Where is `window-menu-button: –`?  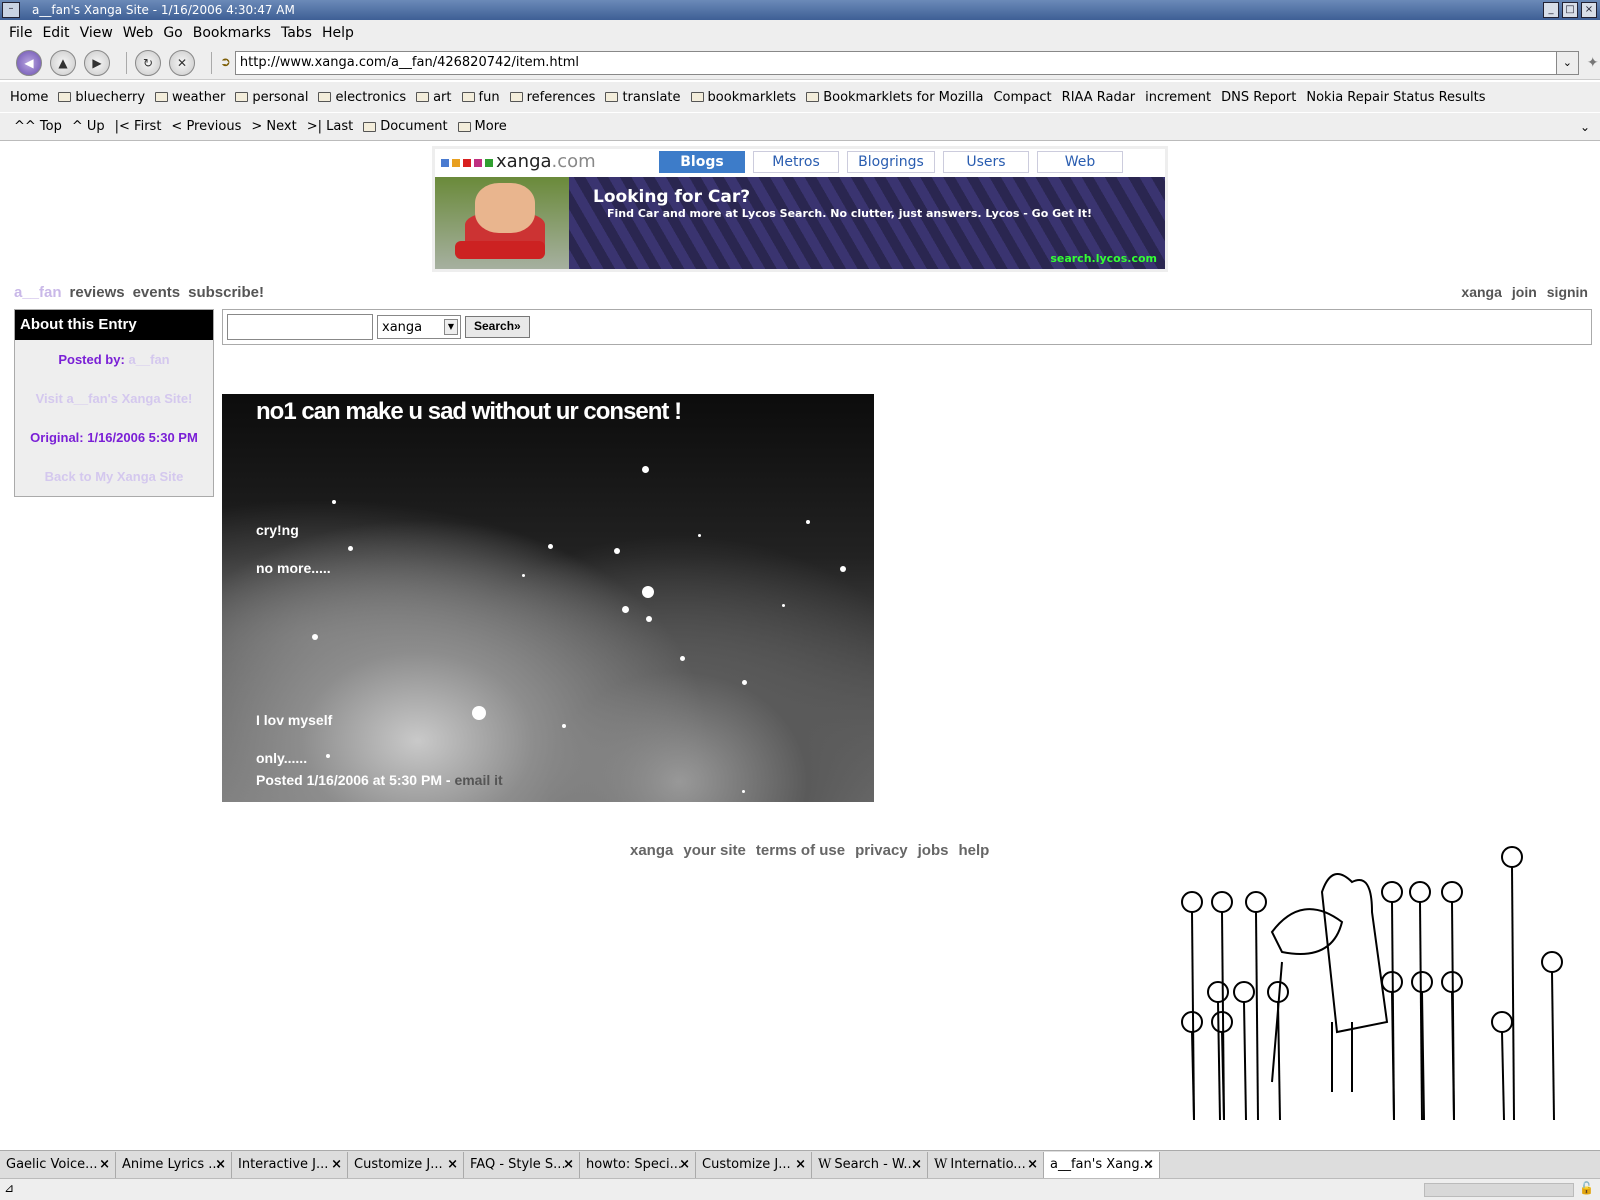
window-menu-button: – is located at coordinates (11, 10).